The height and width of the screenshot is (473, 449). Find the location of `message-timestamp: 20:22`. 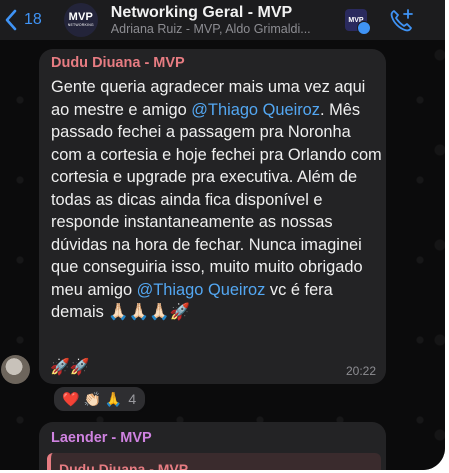

message-timestamp: 20:22 is located at coordinates (360, 371).